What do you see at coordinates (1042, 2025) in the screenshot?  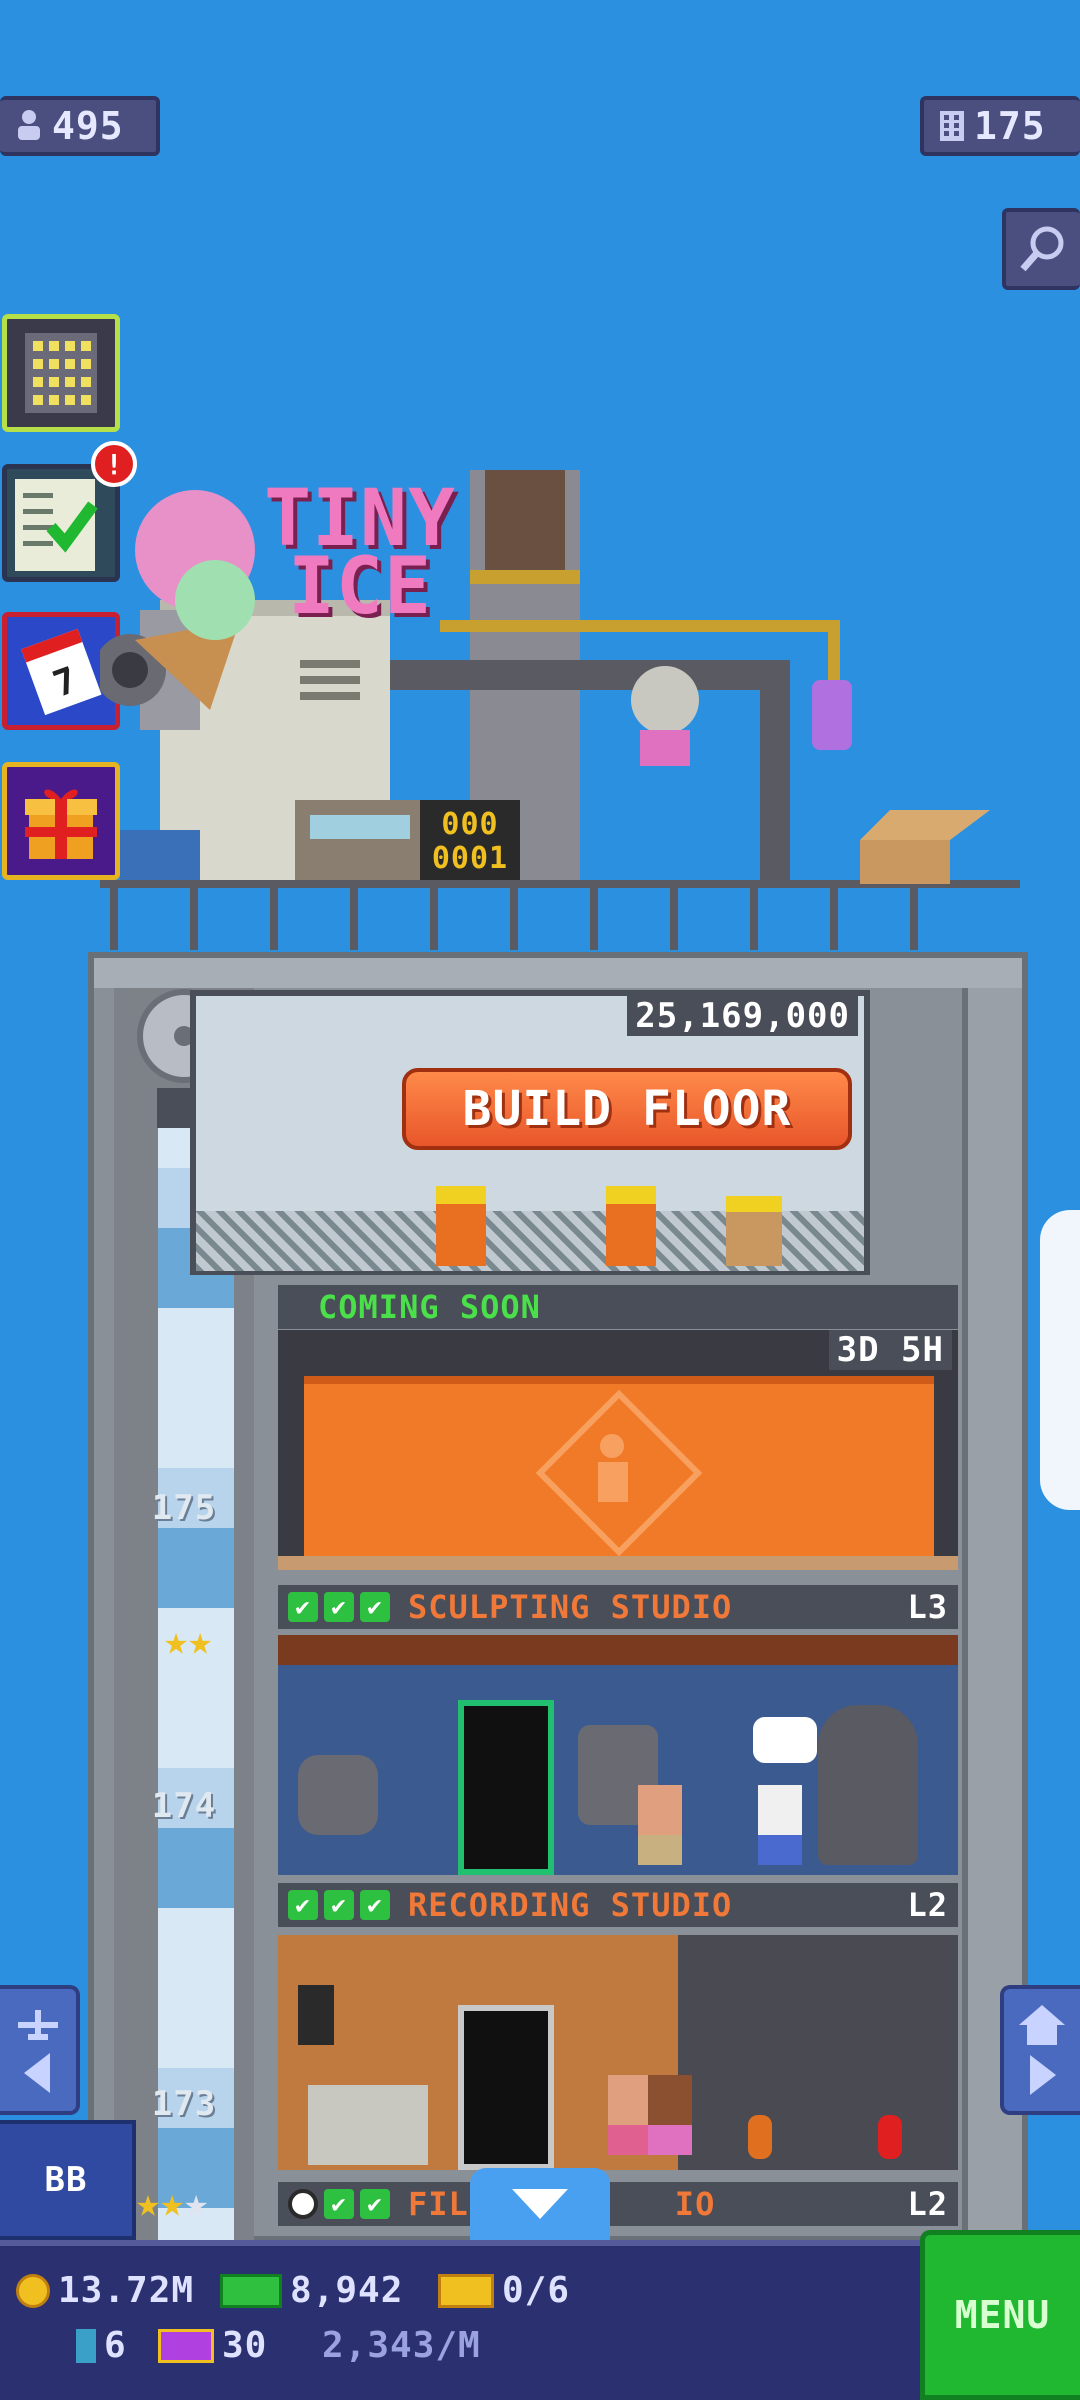 I see `home-icon` at bounding box center [1042, 2025].